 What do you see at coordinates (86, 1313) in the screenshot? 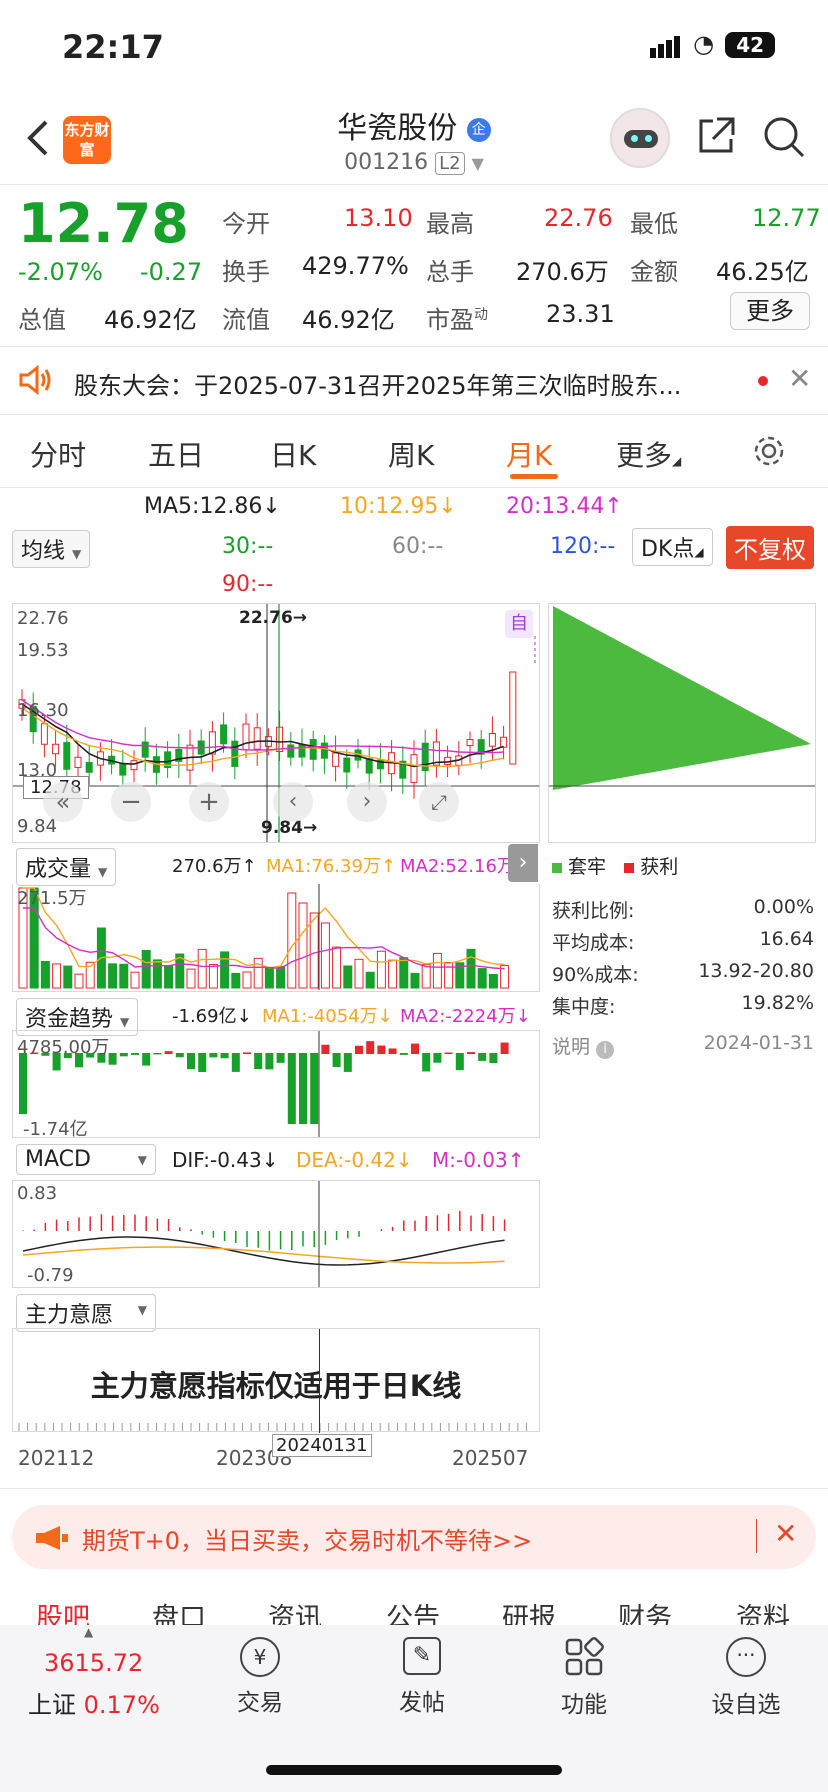
I see `zlyy-select: 主力意愿 ▼` at bounding box center [86, 1313].